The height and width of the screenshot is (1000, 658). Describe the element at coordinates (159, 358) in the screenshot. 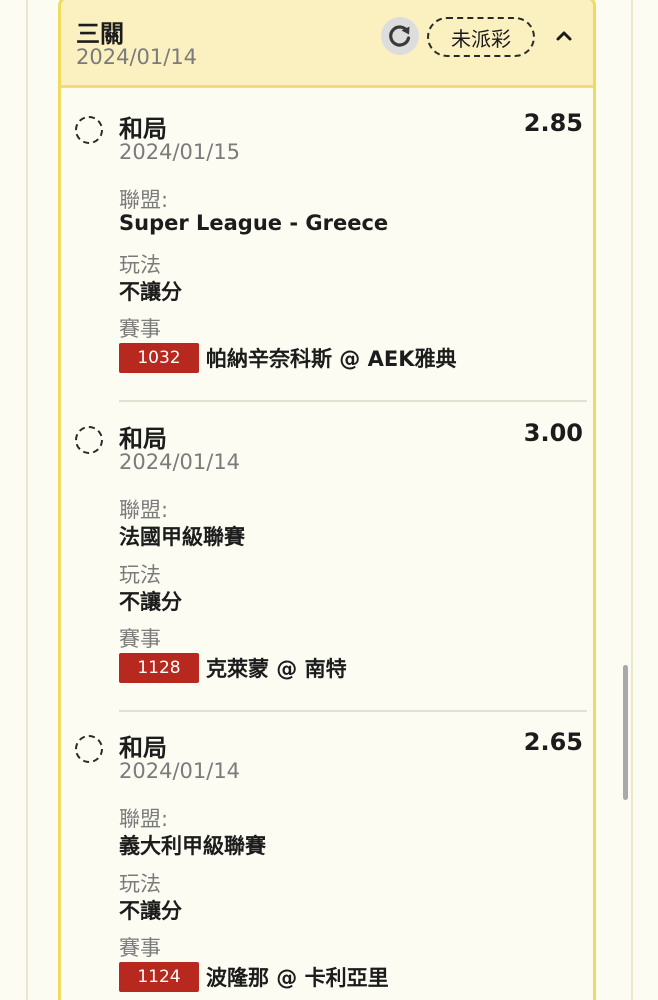

I see `match-code-badge: 1032` at that location.